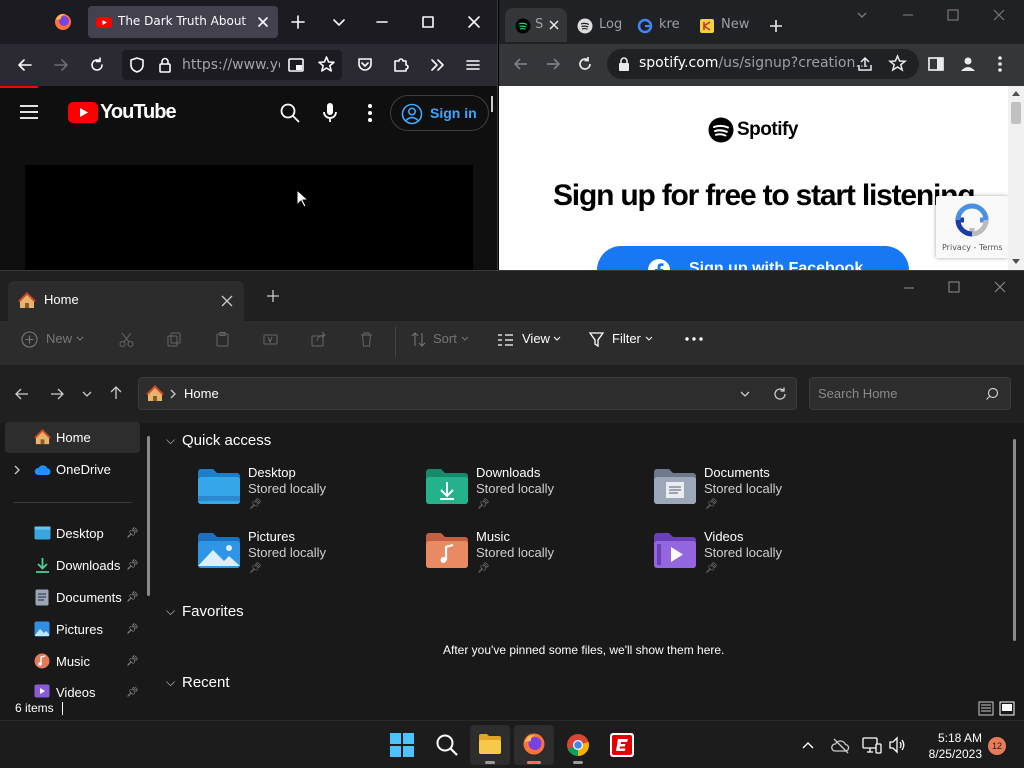 The height and width of the screenshot is (768, 1024). Describe the element at coordinates (598, 25) in the screenshot. I see `chrome-tab-login: Log` at that location.